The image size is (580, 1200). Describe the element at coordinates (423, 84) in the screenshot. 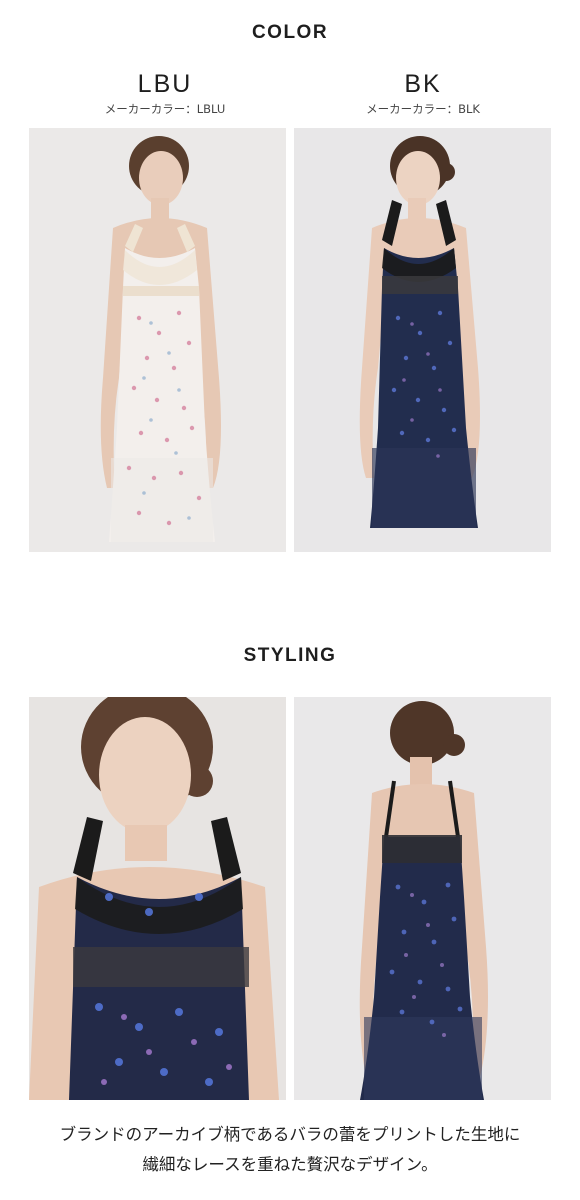

I see `variant-code-bk: BK` at that location.